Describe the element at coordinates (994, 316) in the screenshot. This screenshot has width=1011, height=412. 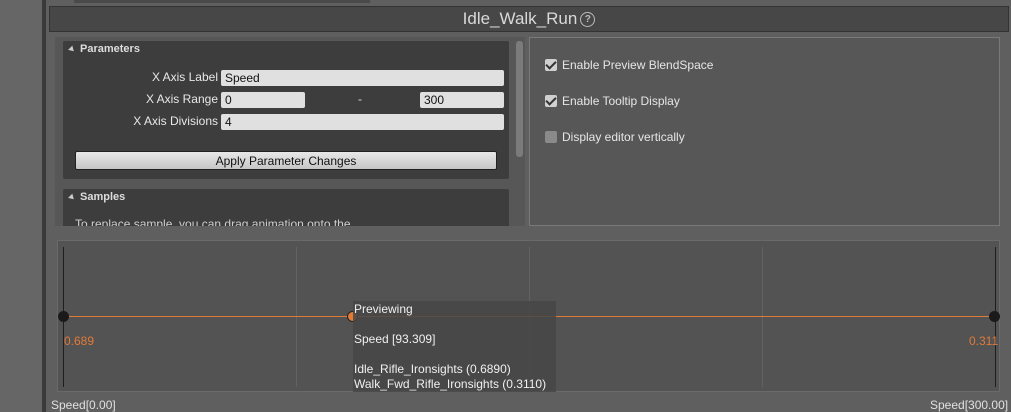
I see `sample-point-end` at that location.